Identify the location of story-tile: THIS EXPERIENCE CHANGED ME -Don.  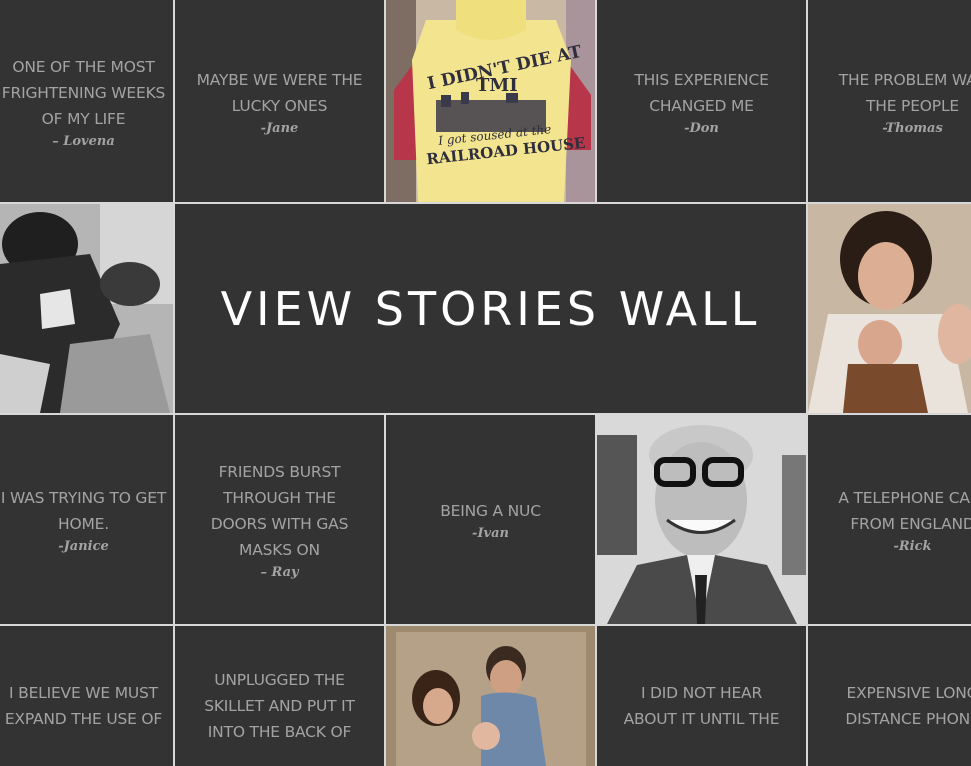
(701, 101).